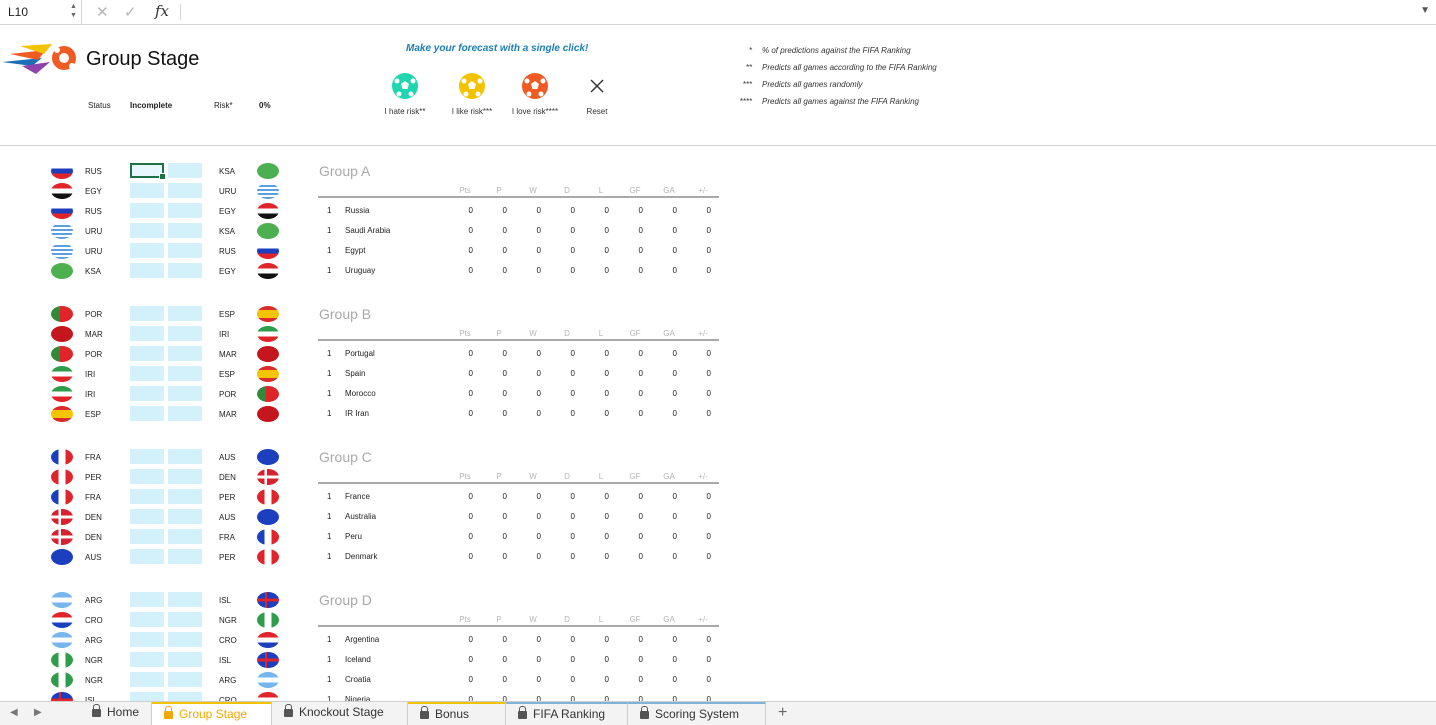  I want to click on formula-input, so click(790, 12).